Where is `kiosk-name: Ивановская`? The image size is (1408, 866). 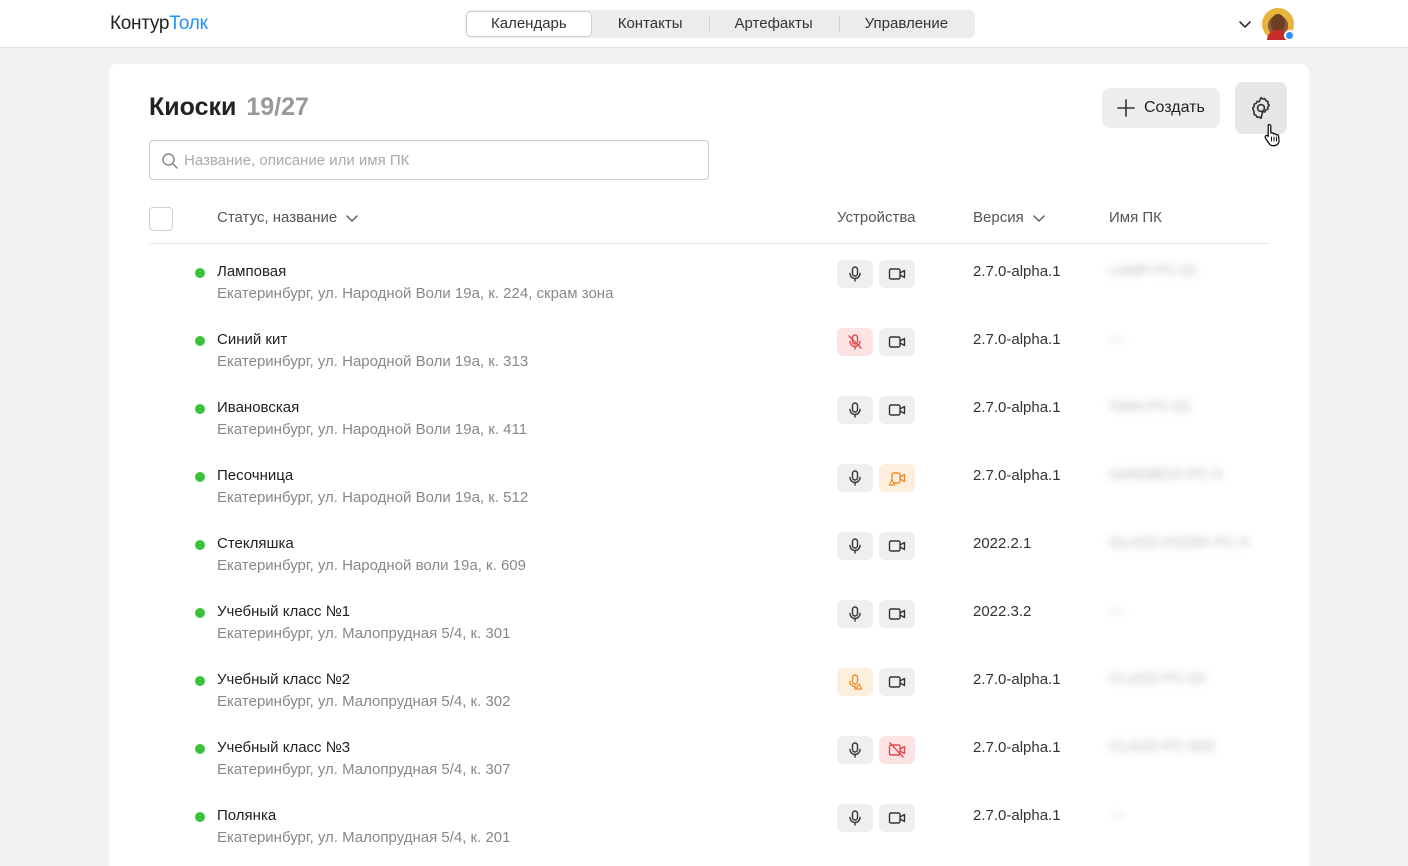 kiosk-name: Ивановская is located at coordinates (258, 407).